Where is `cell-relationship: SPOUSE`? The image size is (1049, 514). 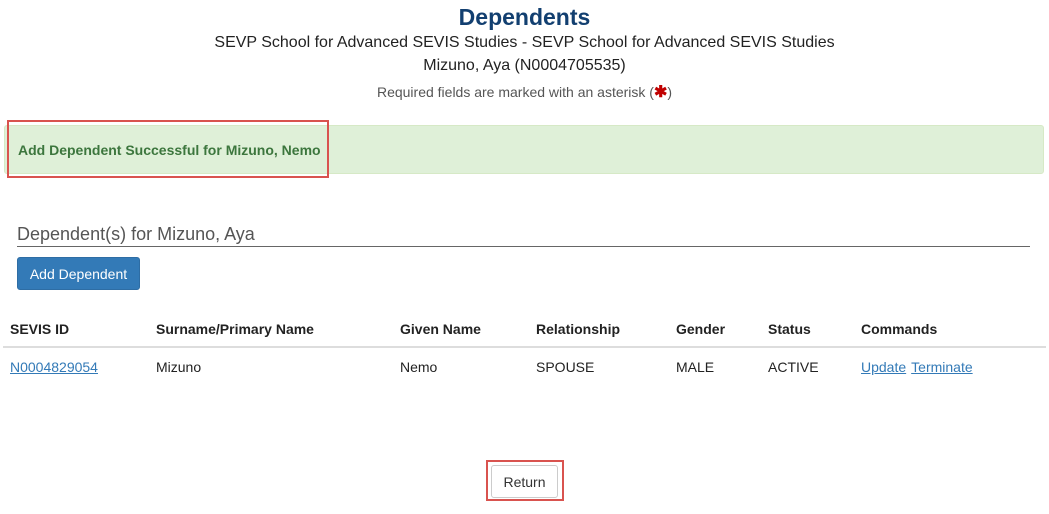 cell-relationship: SPOUSE is located at coordinates (565, 367).